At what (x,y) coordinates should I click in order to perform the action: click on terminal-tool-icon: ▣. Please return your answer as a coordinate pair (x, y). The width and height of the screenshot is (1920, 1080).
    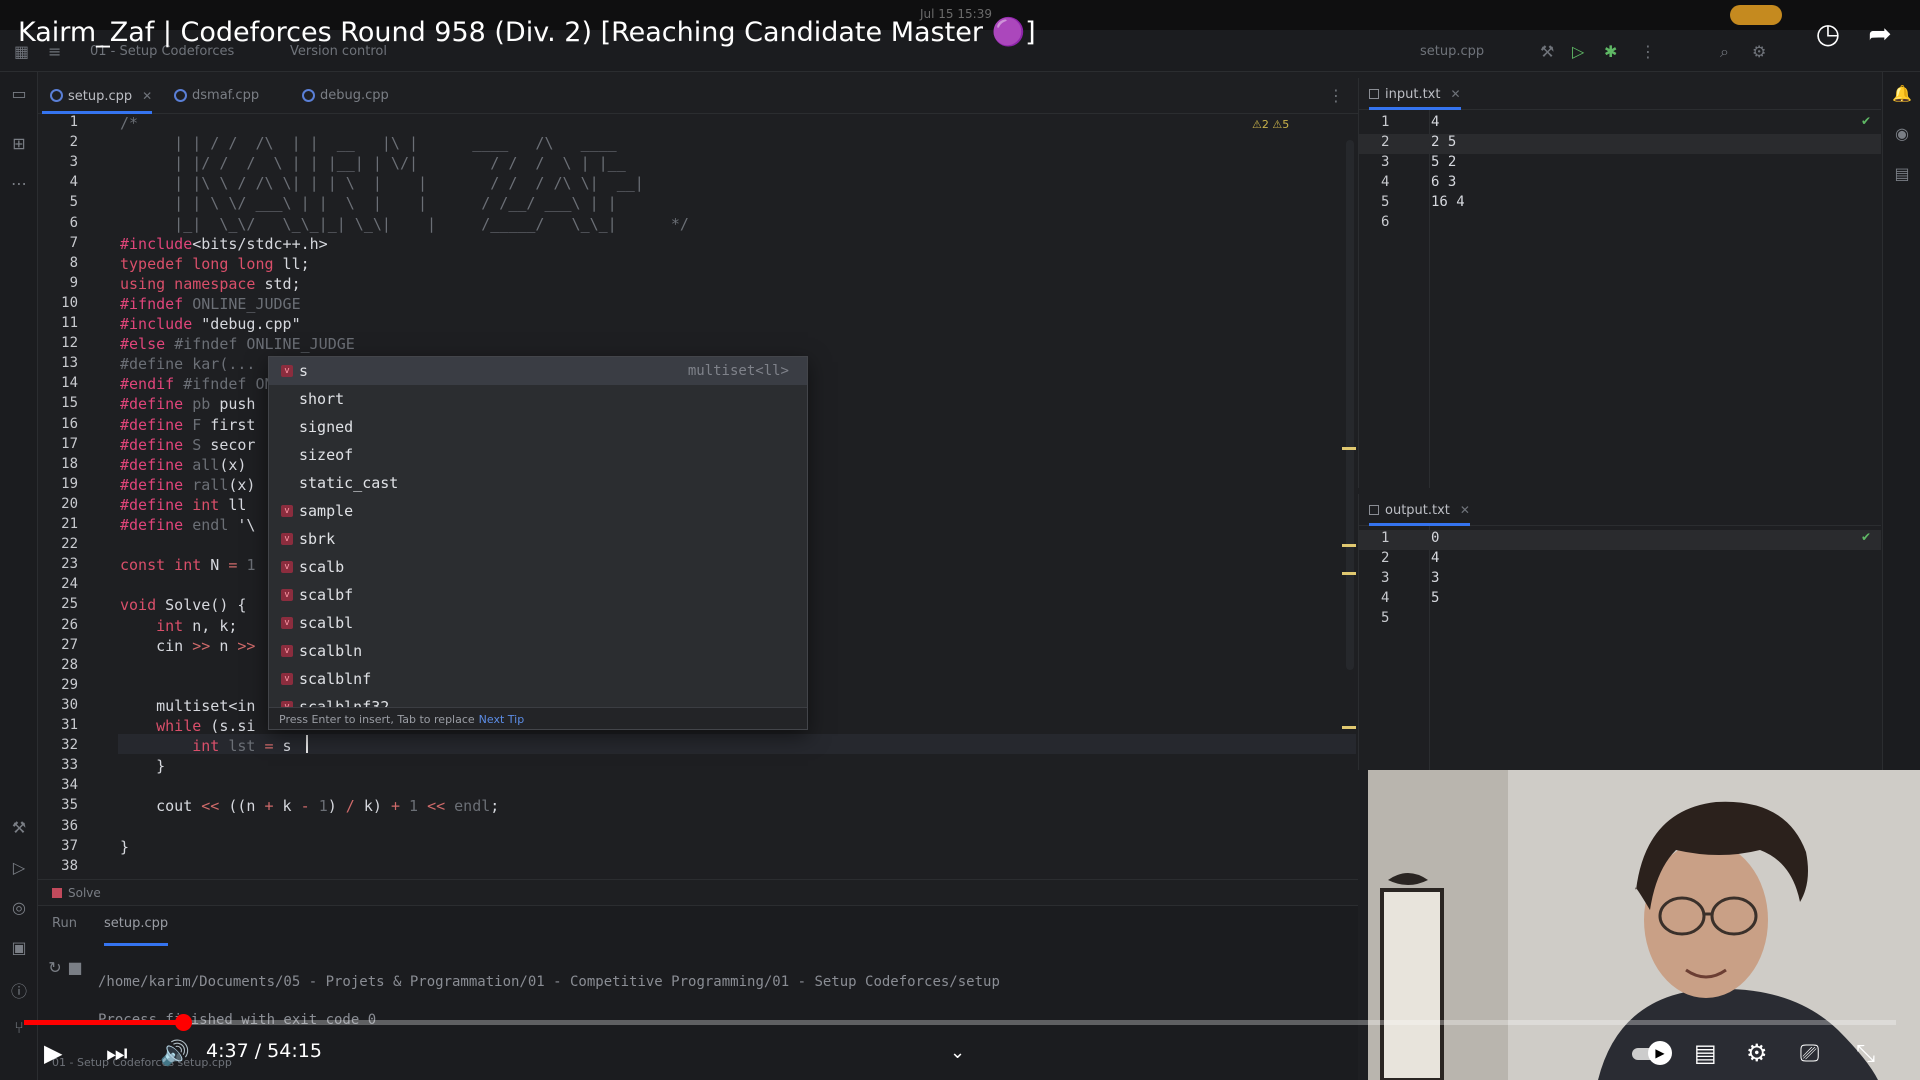
    Looking at the image, I should click on (19, 949).